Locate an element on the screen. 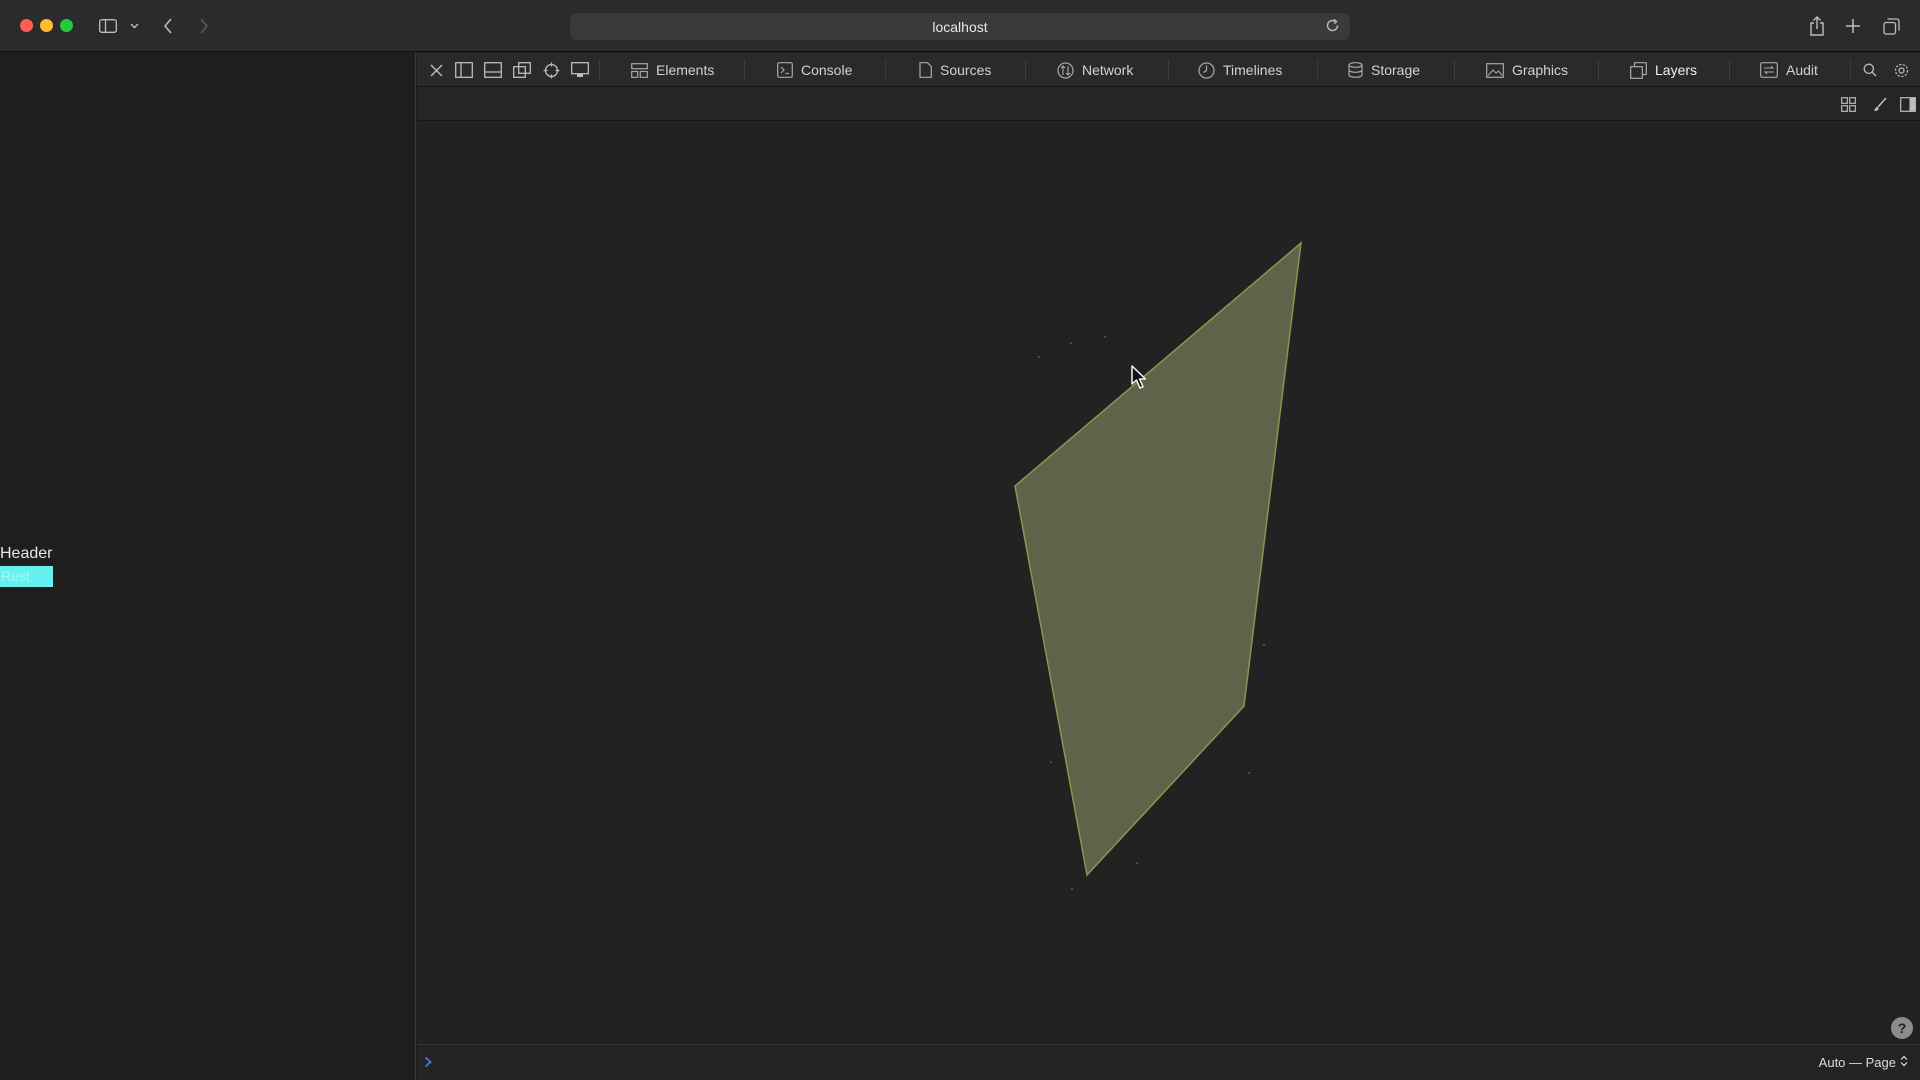 The height and width of the screenshot is (1080, 1920). tab-sources: Sources is located at coordinates (955, 70).